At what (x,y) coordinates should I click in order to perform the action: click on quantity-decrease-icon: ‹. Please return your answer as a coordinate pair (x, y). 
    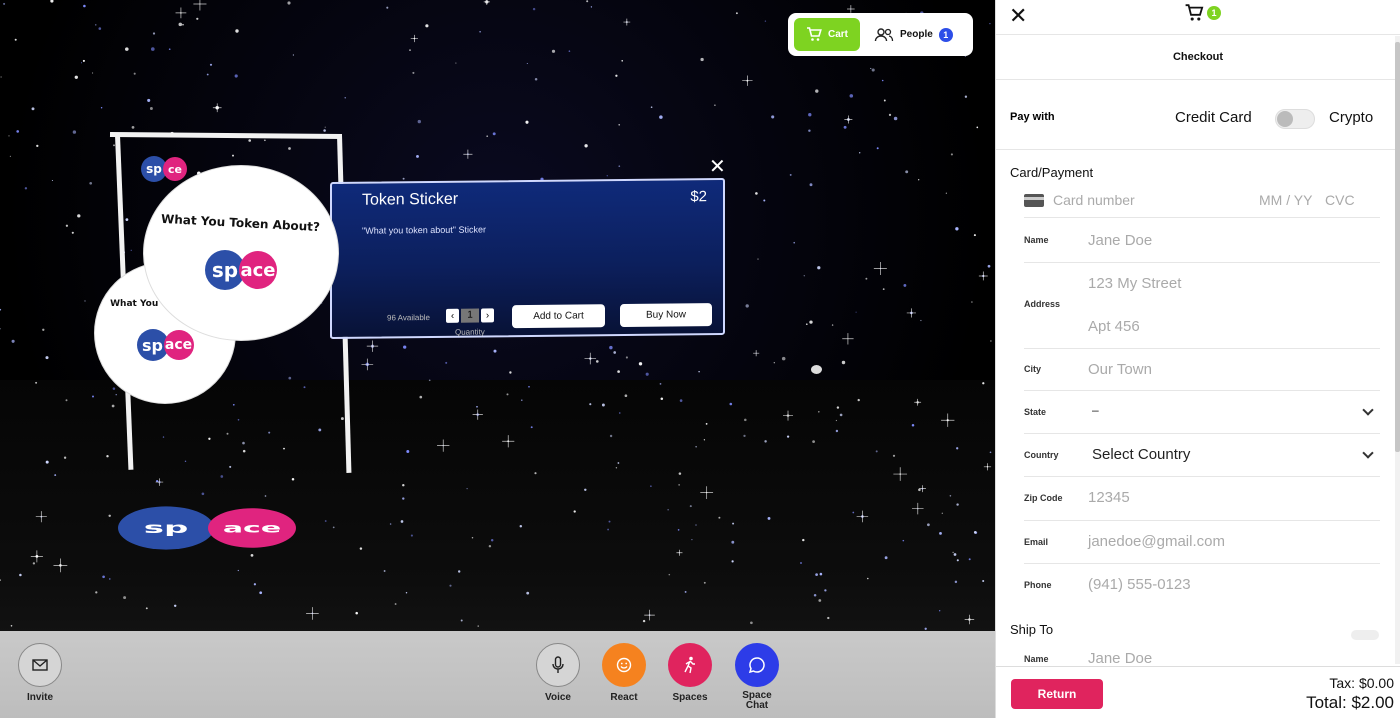
    Looking at the image, I should click on (452, 315).